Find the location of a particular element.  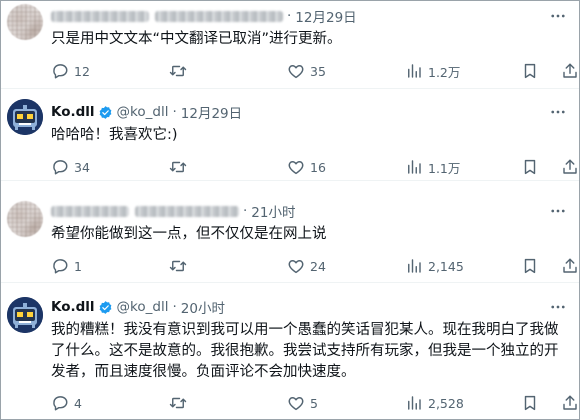

reply-count: 12 is located at coordinates (82, 71).